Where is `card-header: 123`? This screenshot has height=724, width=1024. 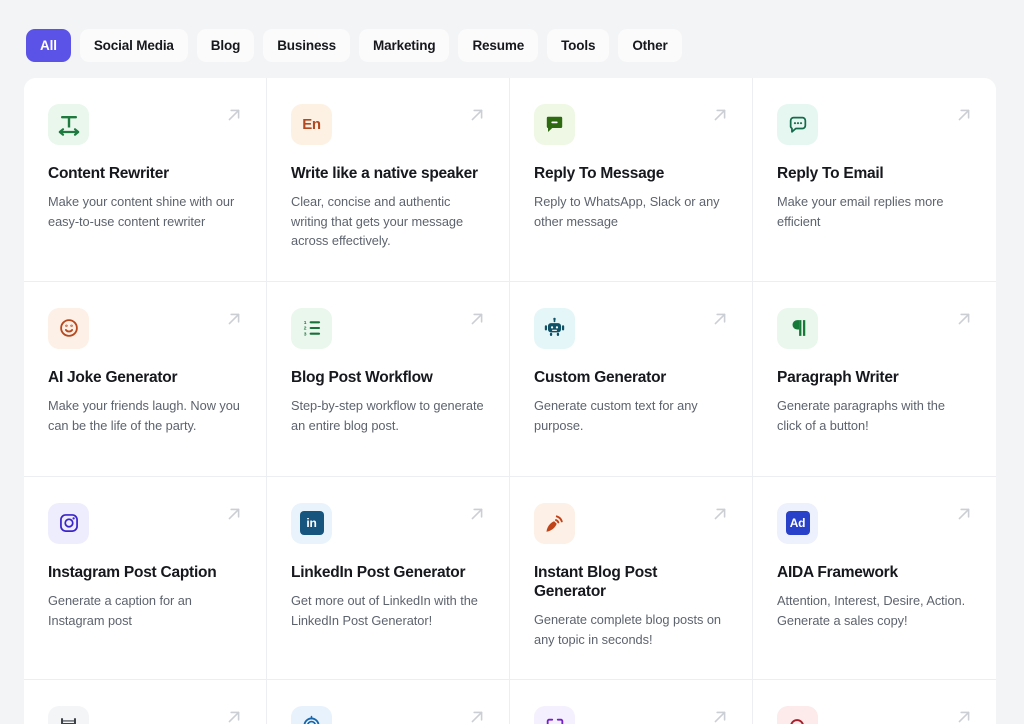 card-header: 123 is located at coordinates (389, 329).